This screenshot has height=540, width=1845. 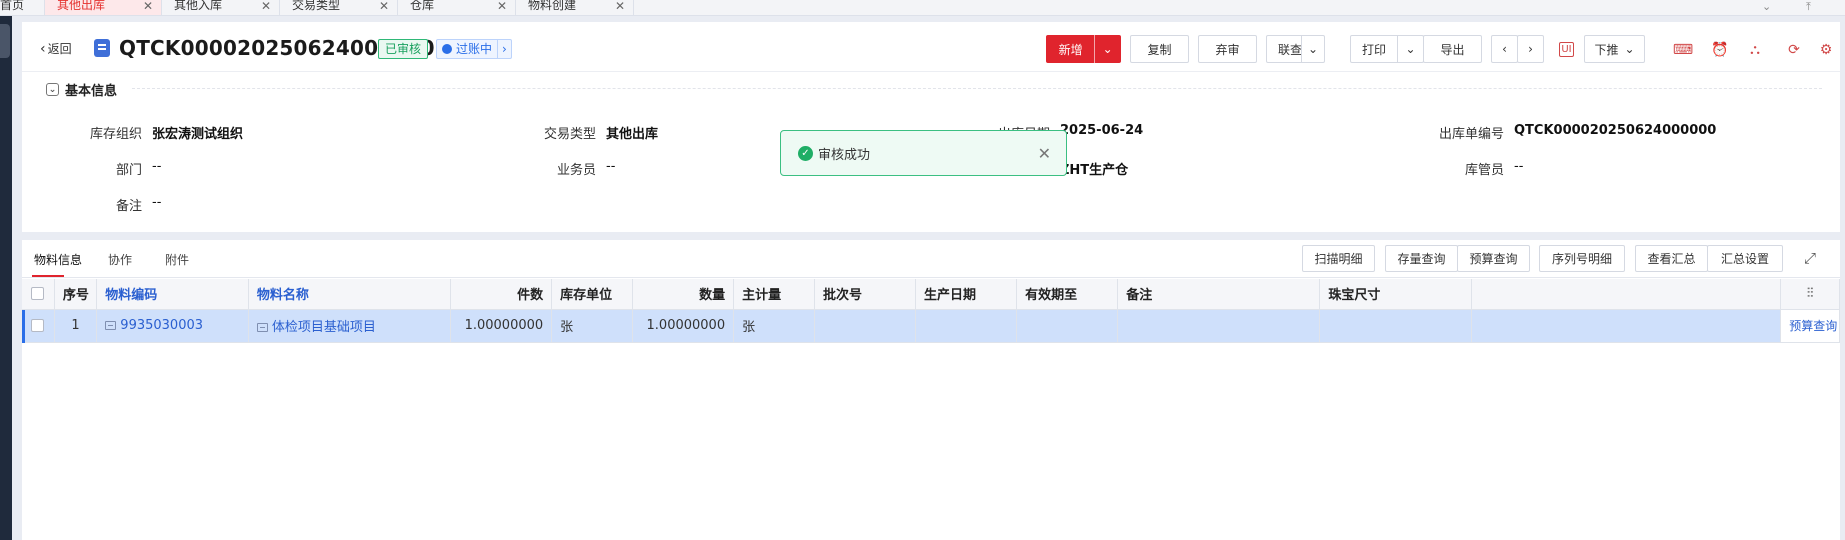 I want to click on row-checkbox, so click(x=38, y=326).